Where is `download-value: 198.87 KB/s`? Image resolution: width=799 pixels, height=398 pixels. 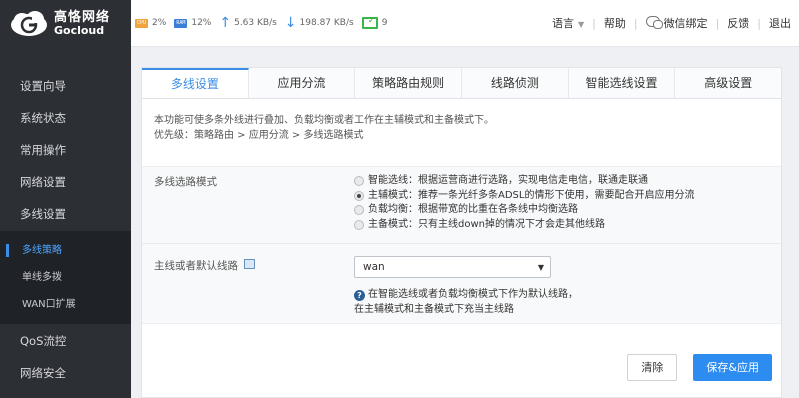
download-value: 198.87 KB/s is located at coordinates (326, 23).